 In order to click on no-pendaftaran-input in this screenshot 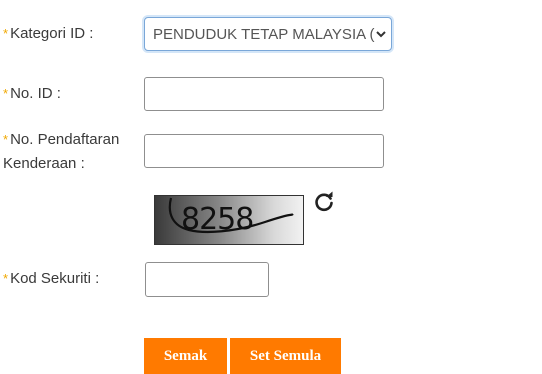, I will do `click(264, 151)`.